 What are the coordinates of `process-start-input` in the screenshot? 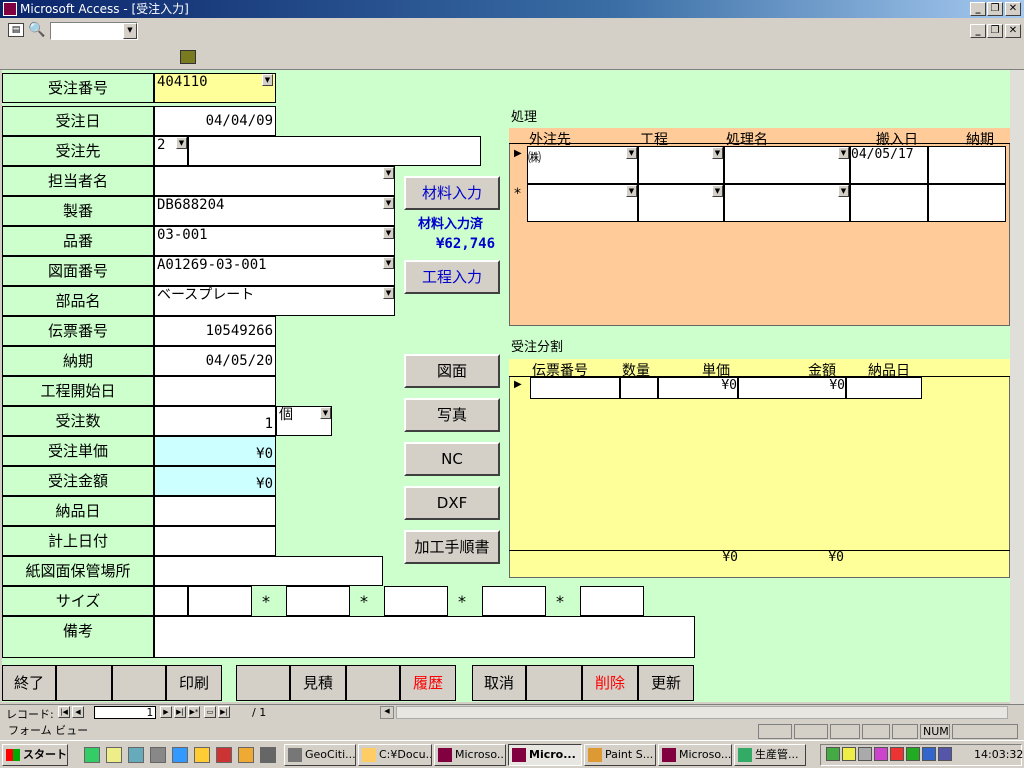 It's located at (215, 391).